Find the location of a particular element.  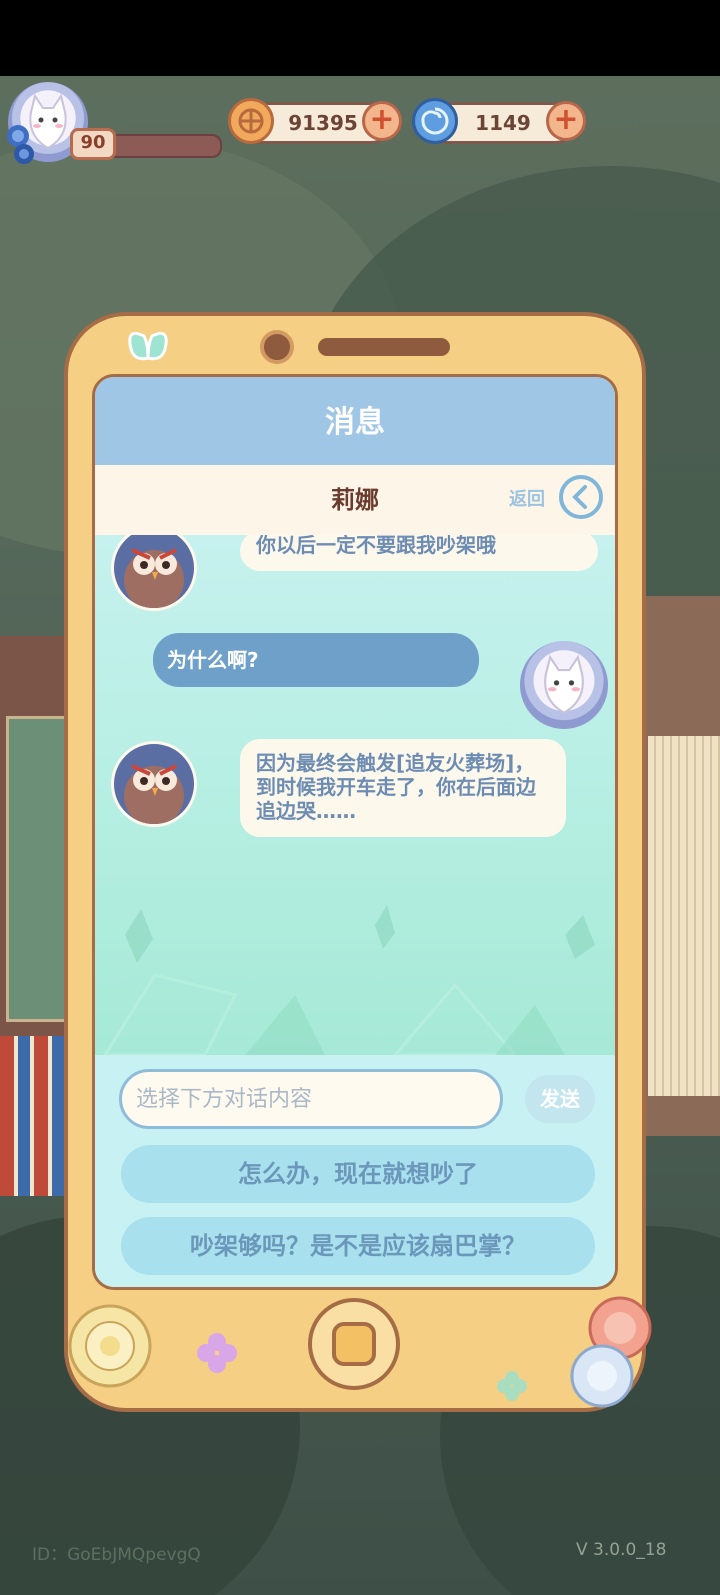

message-input: 选择下方对话内容 is located at coordinates (311, 1099).